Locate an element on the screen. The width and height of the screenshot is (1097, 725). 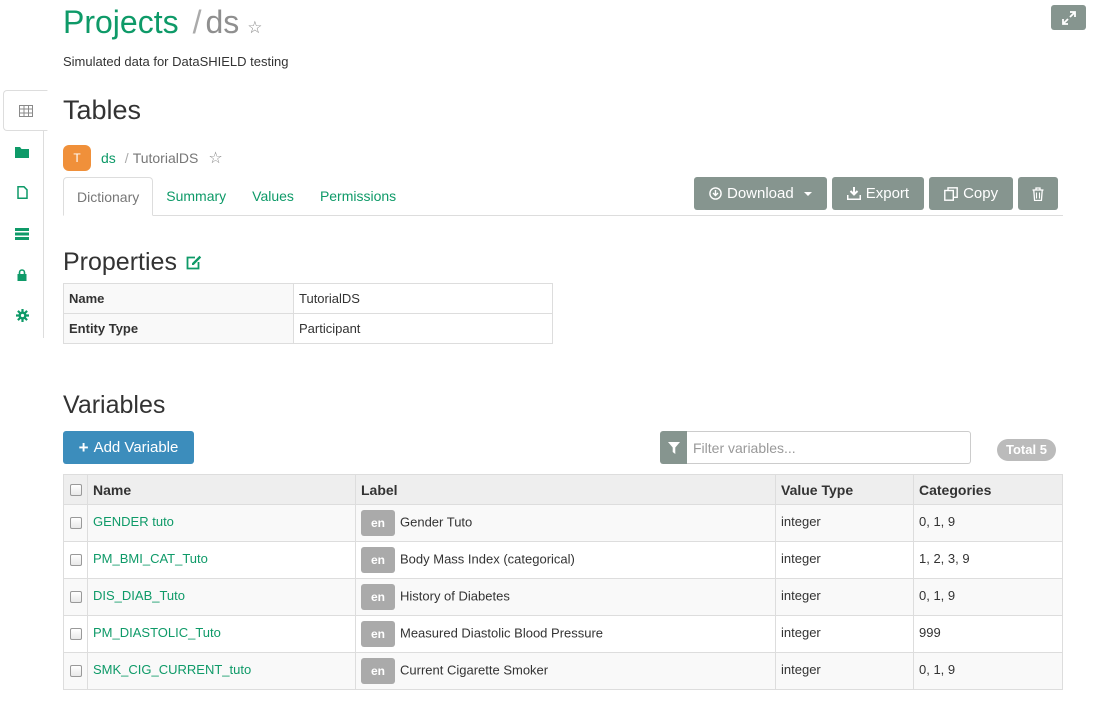
expand-button is located at coordinates (1068, 17).